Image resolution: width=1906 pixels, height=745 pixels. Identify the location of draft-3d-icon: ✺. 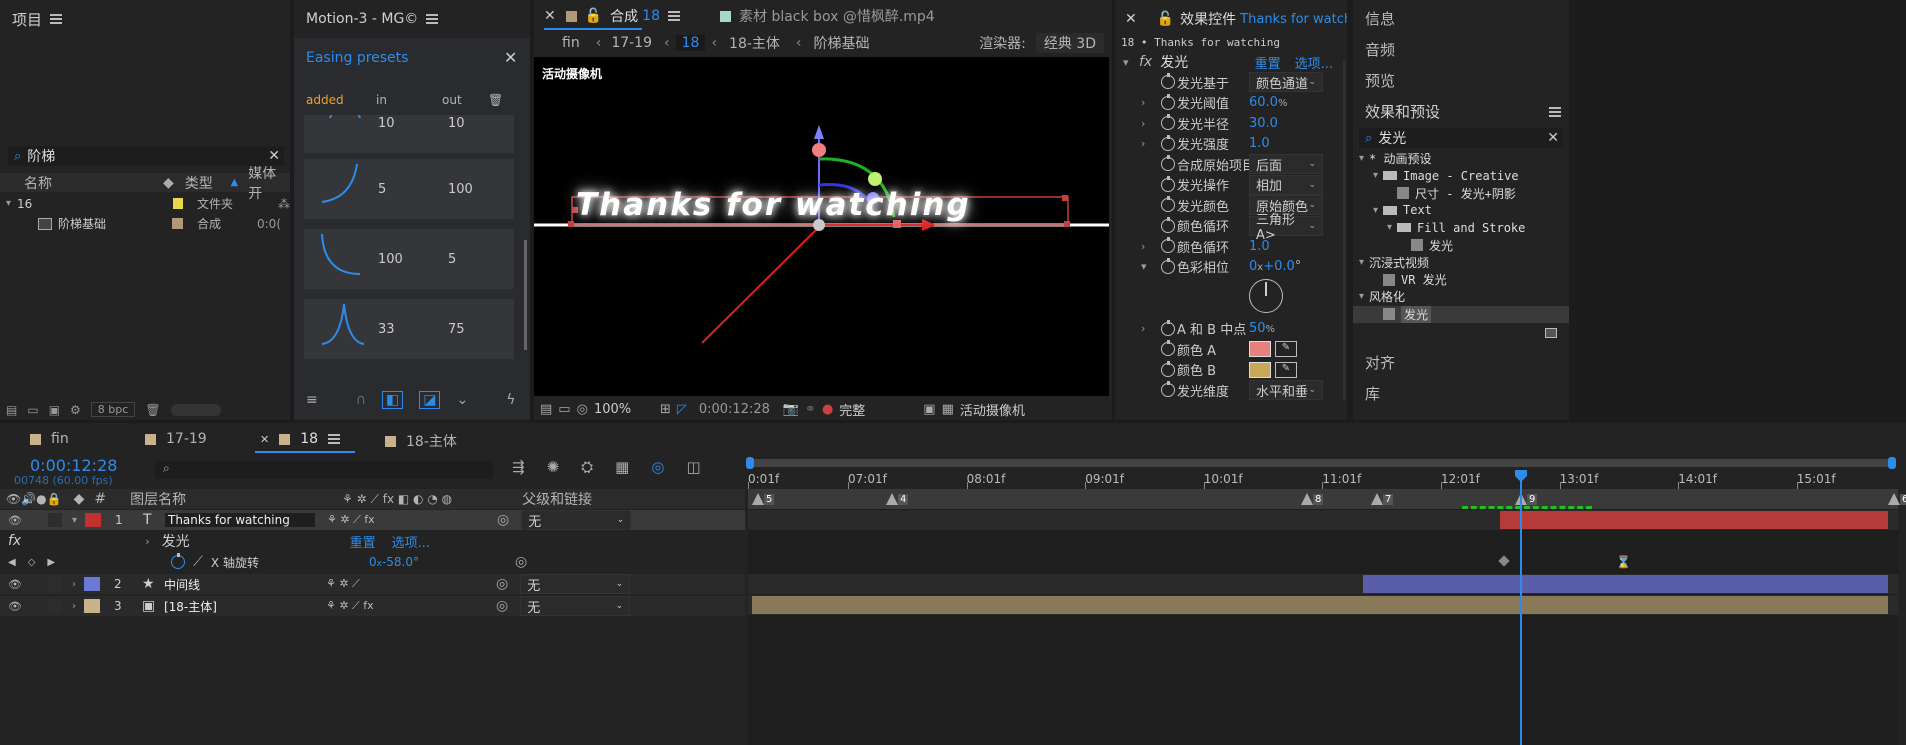
(553, 467).